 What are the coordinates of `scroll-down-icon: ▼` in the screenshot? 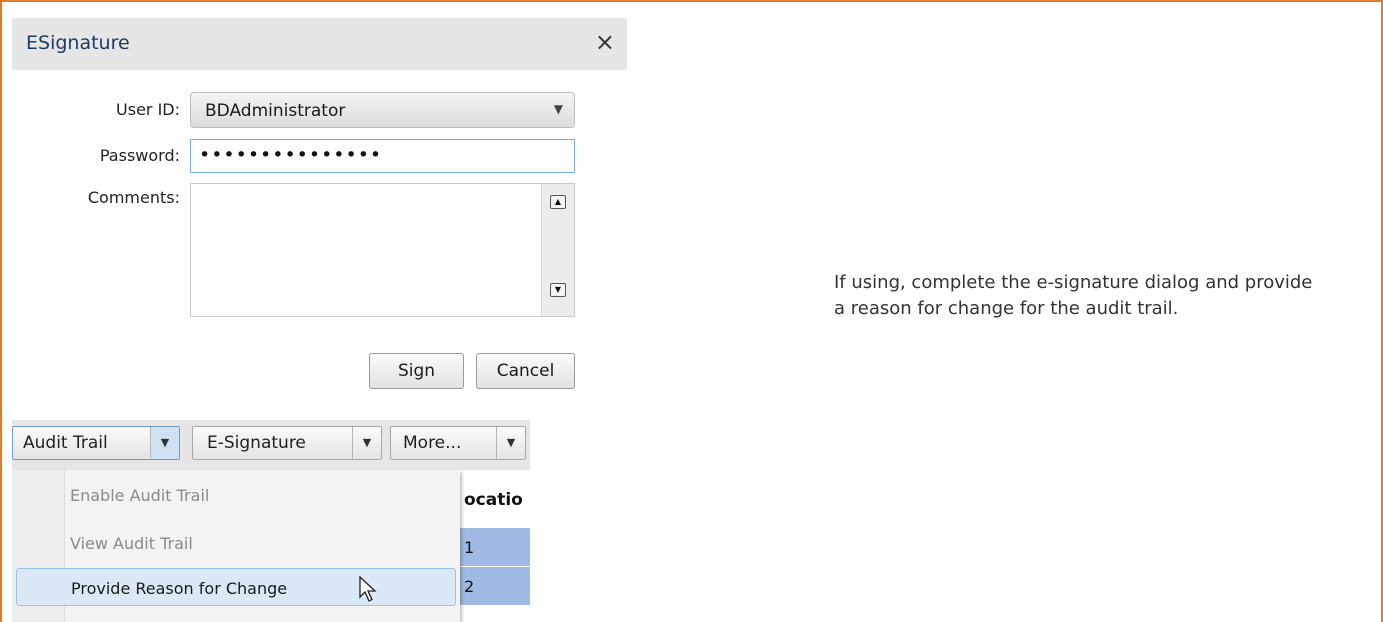 It's located at (558, 290).